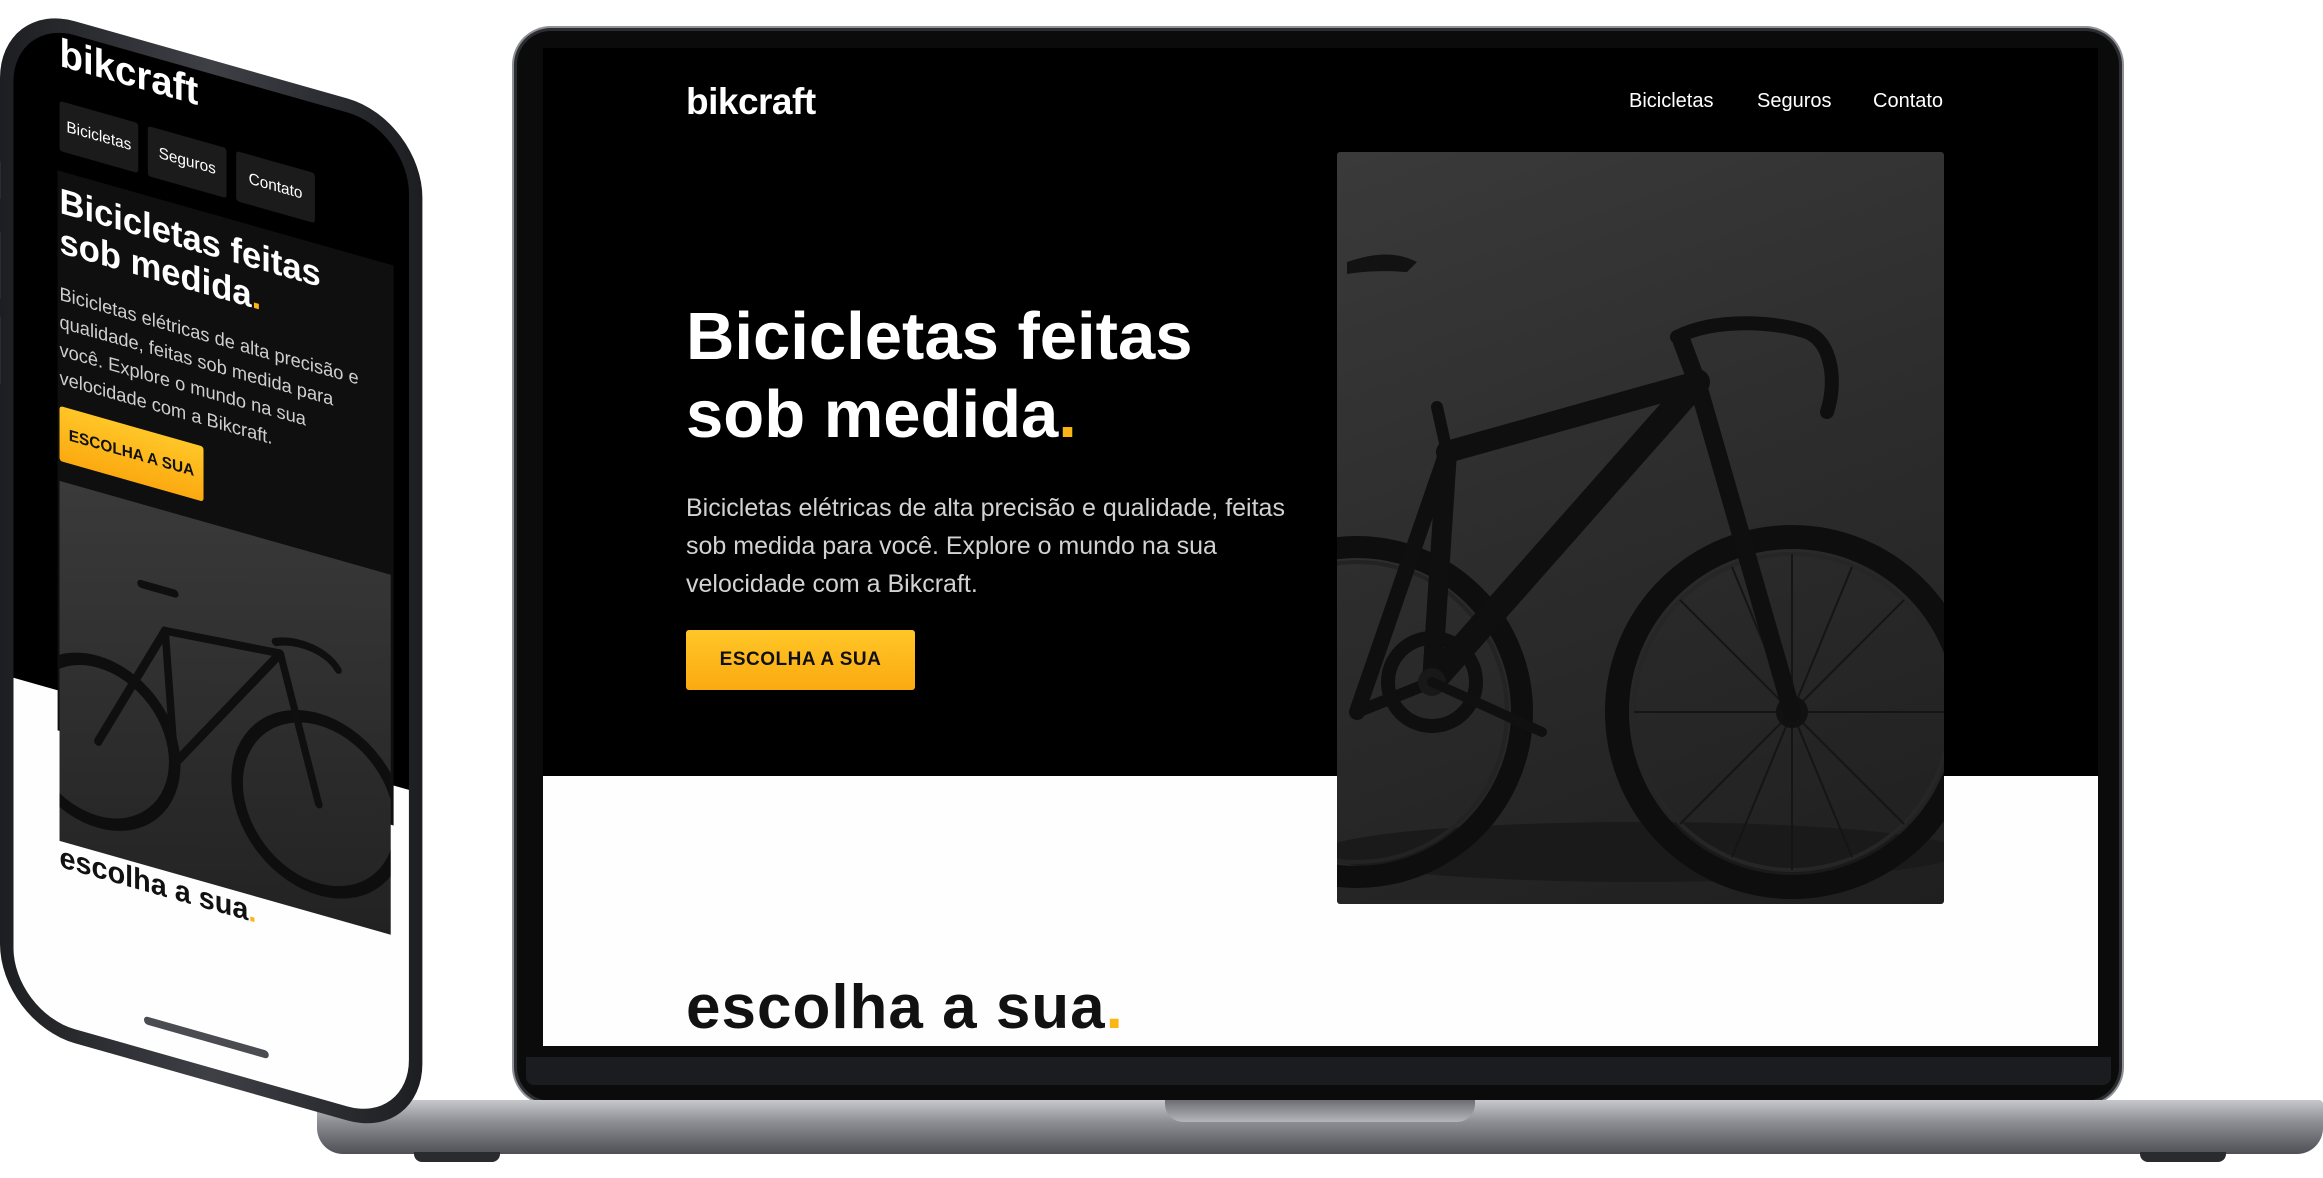 The width and height of the screenshot is (2323, 1178). Describe the element at coordinates (0, 179) in the screenshot. I see `phone-mute-switch` at that location.